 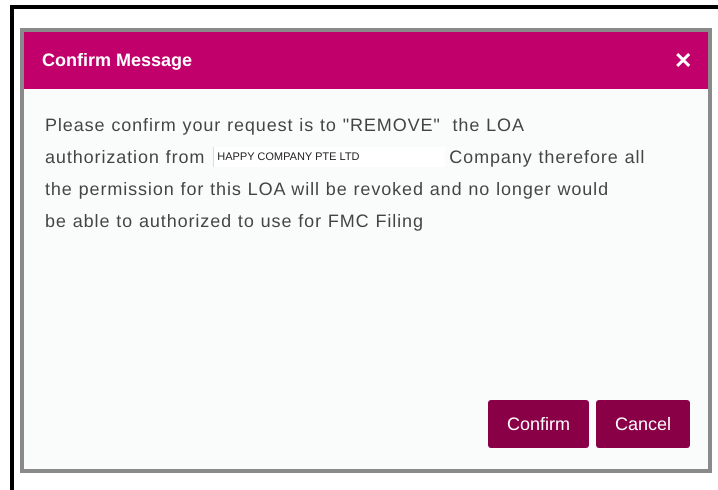 I want to click on confirm-button: Confirm, so click(x=538, y=424).